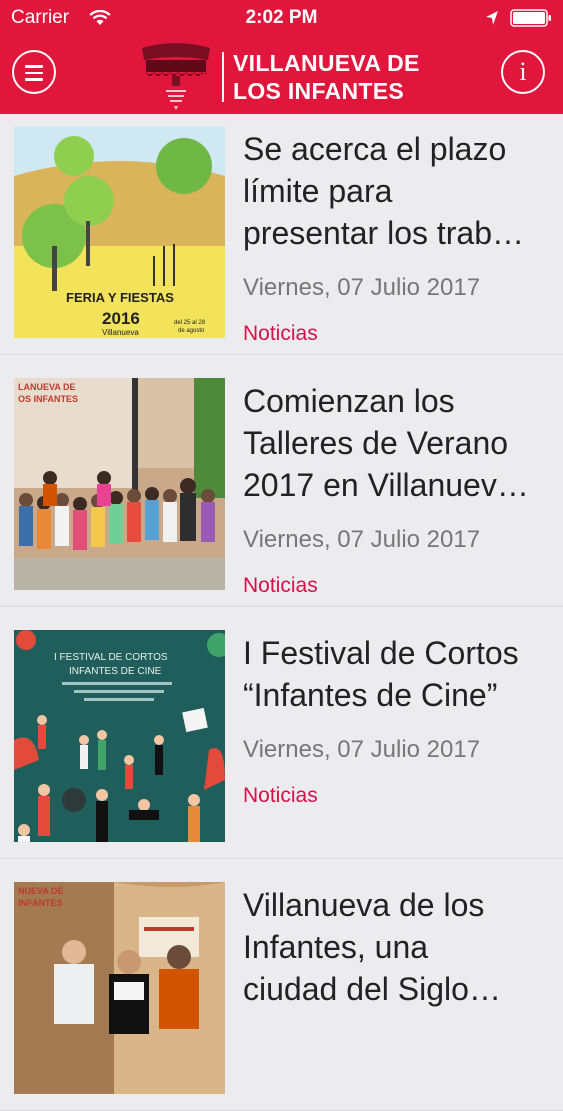  Describe the element at coordinates (370, 695) in the screenshot. I see `news-title-line: “Infantes de Cine”` at that location.